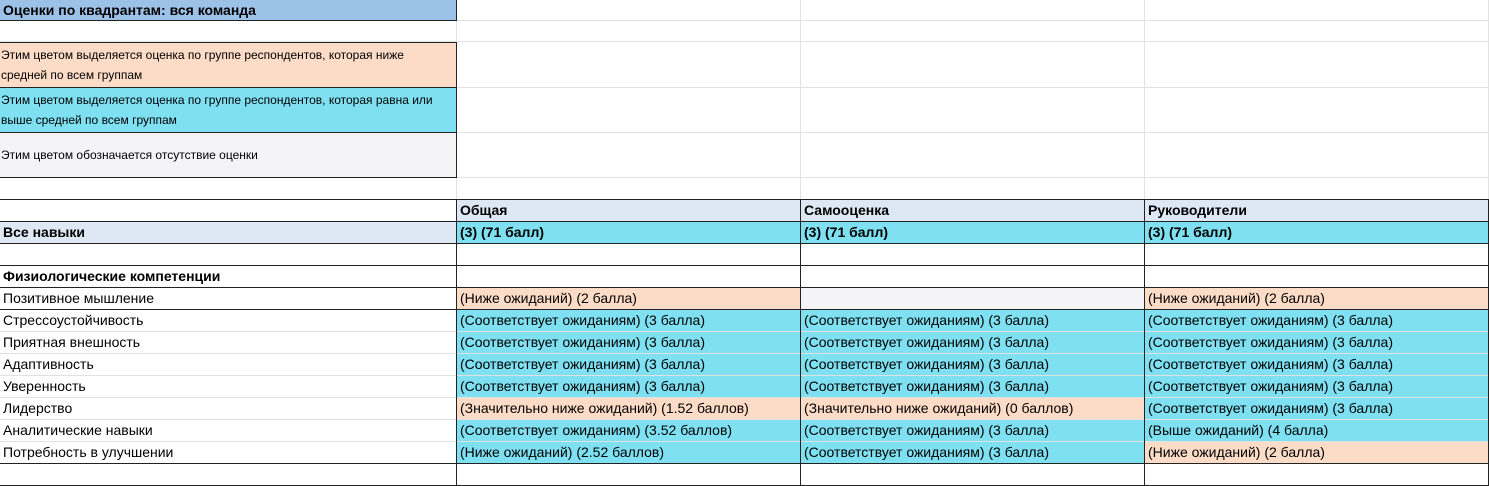 The width and height of the screenshot is (1489, 486). Describe the element at coordinates (629, 431) in the screenshot. I see `score-cell: (Соответствует ожиданиям) (3.52 баллов)` at that location.